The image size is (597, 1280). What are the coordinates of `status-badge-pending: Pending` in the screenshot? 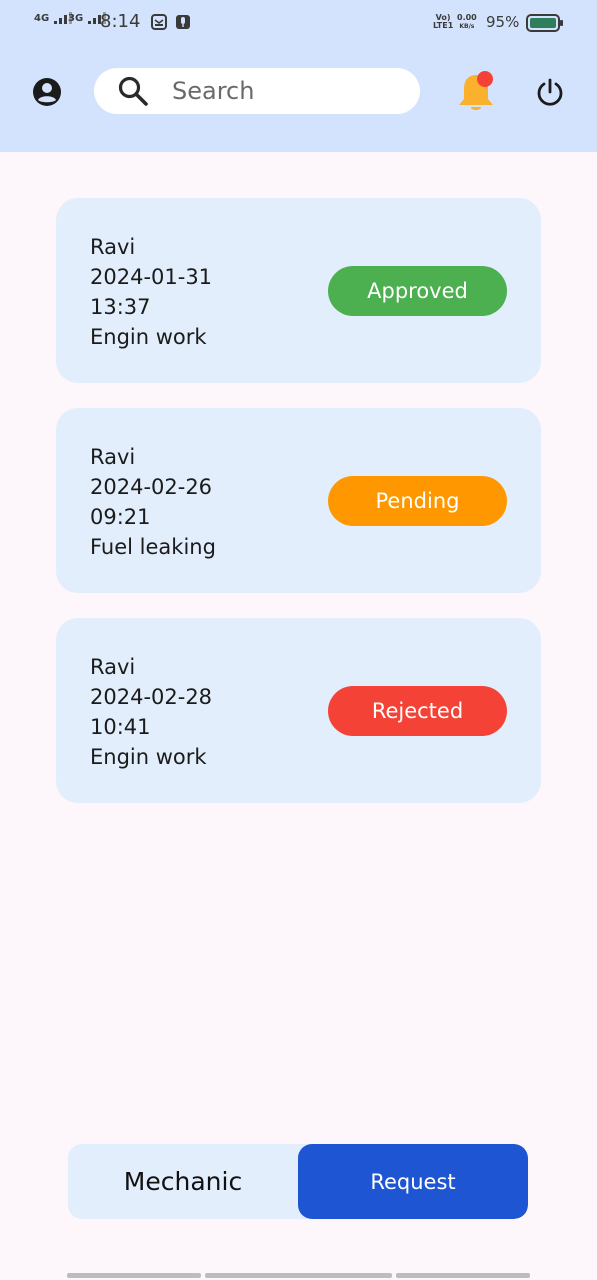 It's located at (417, 501).